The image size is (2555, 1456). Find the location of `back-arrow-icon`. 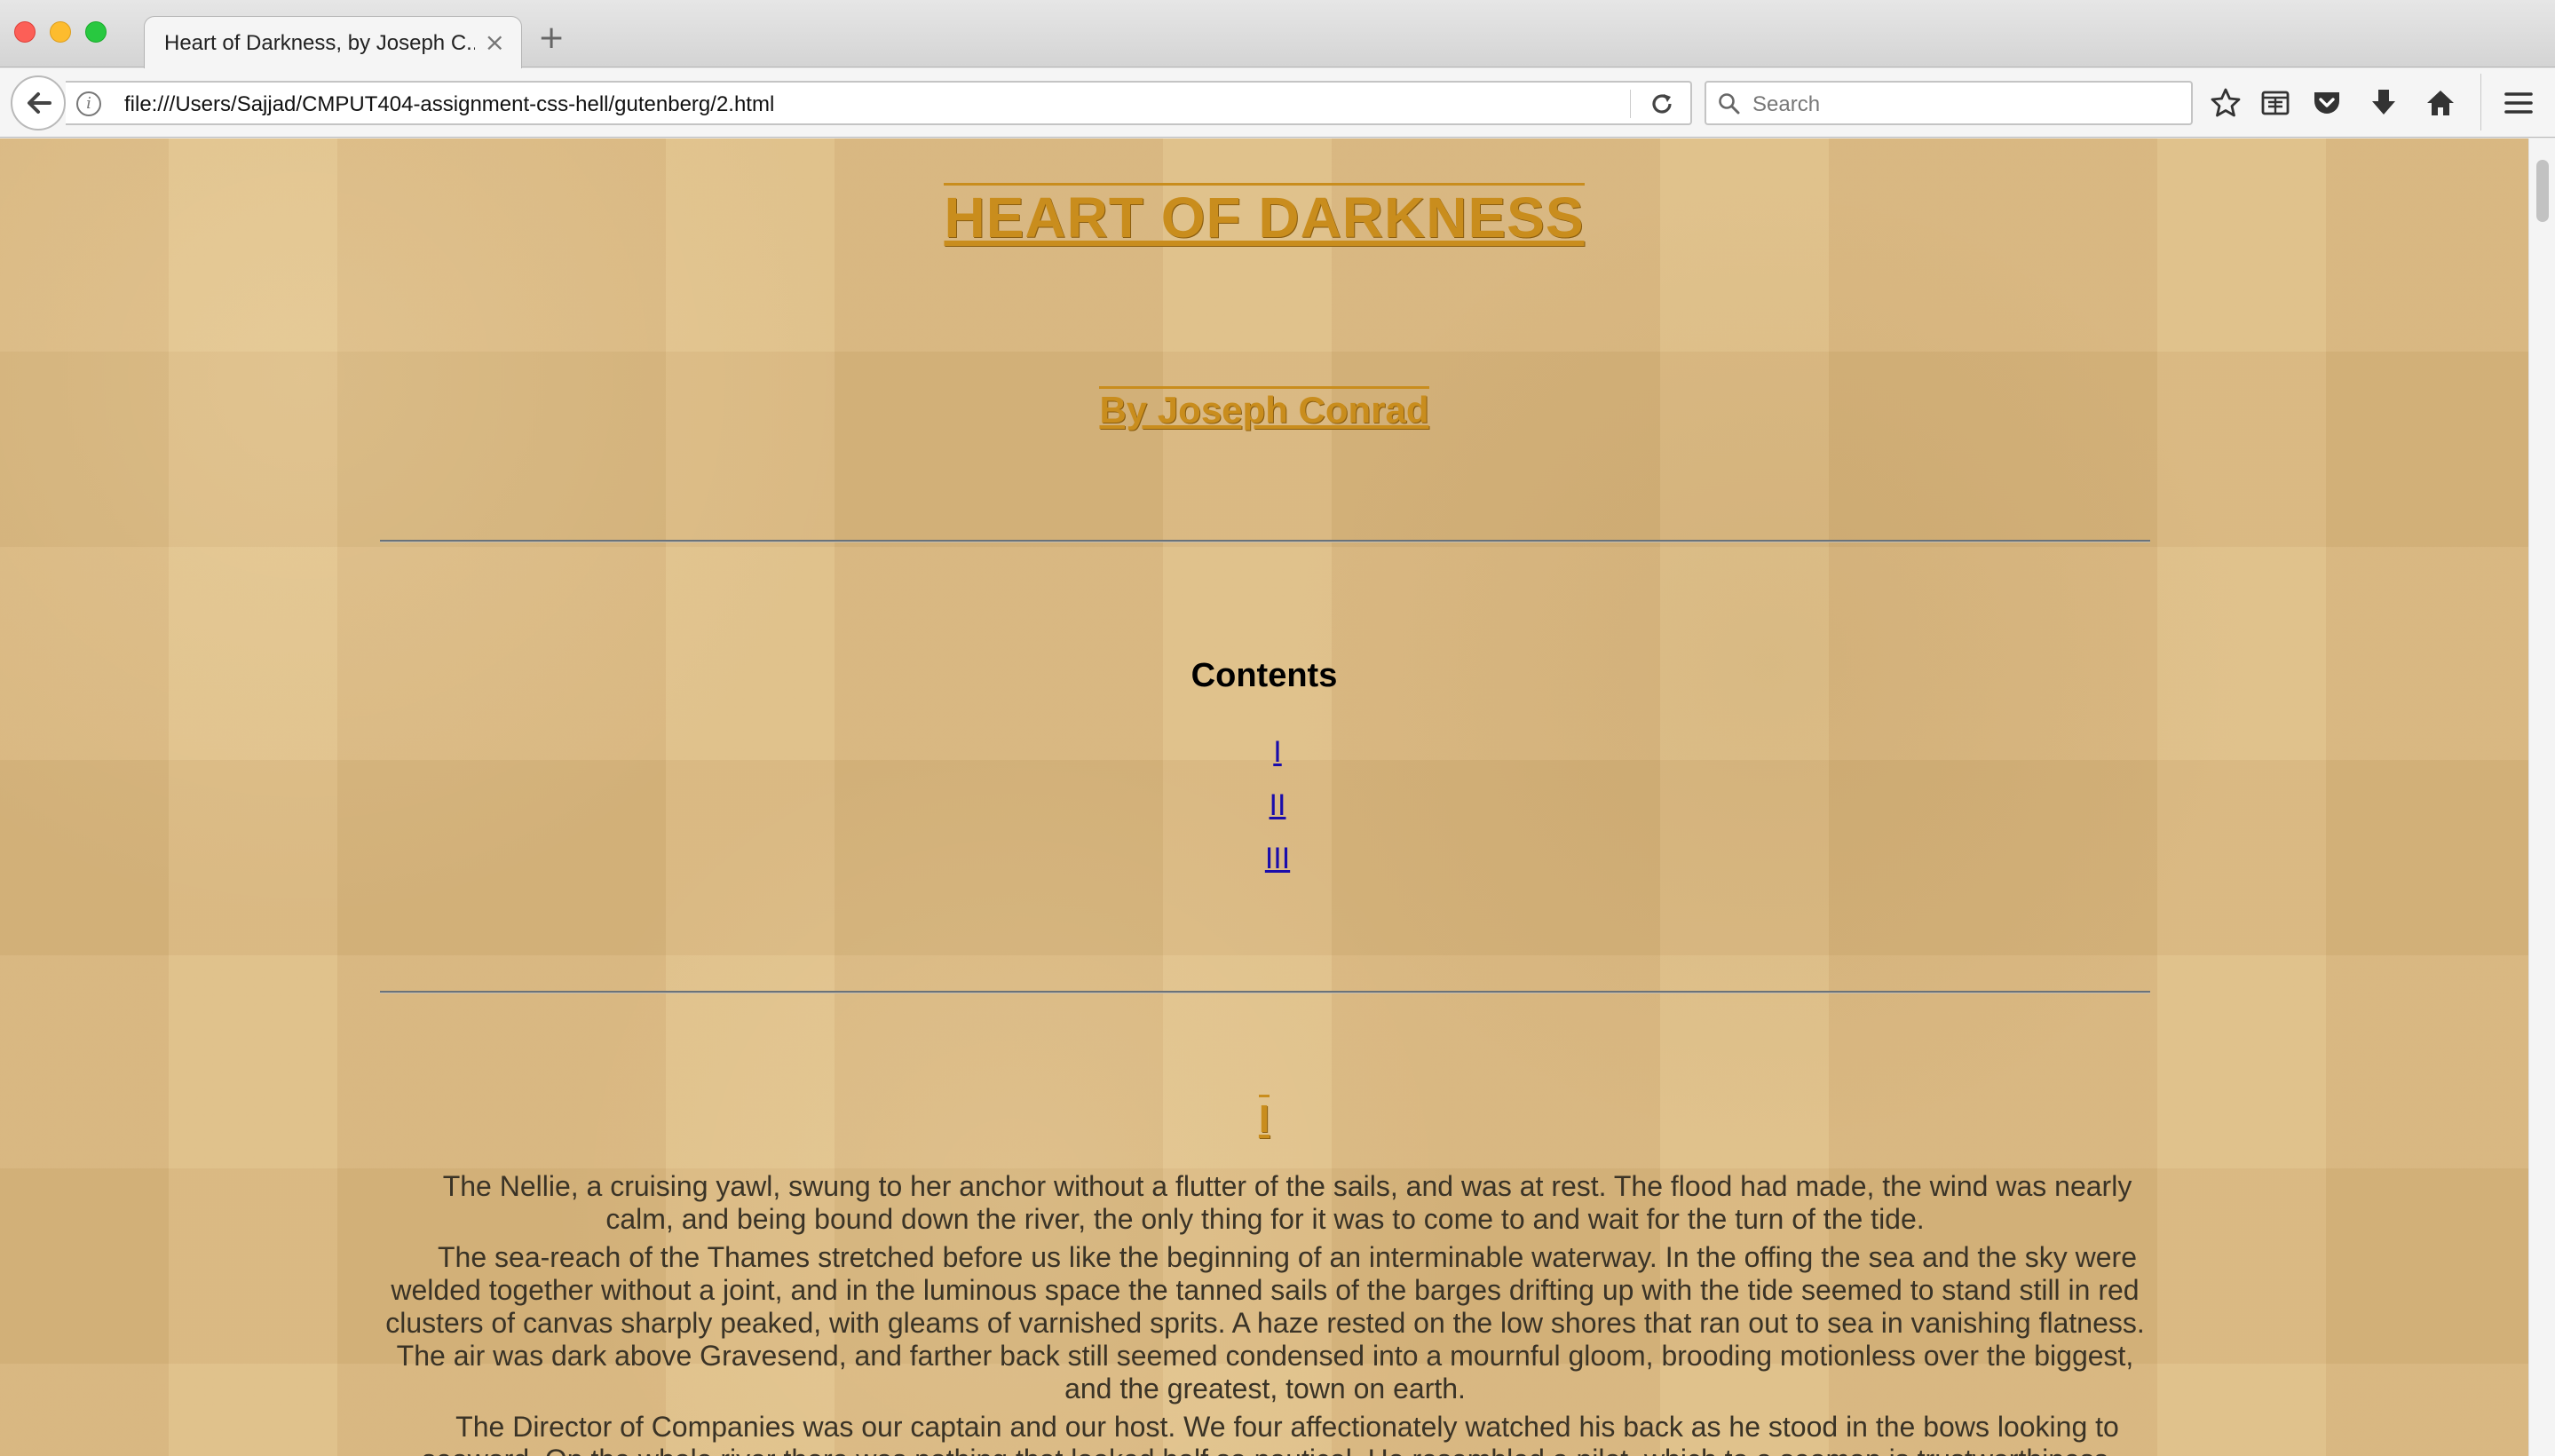

back-arrow-icon is located at coordinates (39, 103).